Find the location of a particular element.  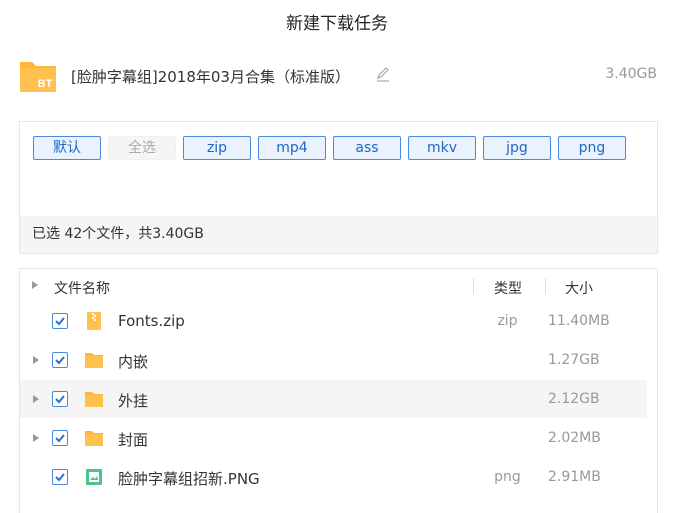

filter-button-mp4: mp4 is located at coordinates (292, 148).